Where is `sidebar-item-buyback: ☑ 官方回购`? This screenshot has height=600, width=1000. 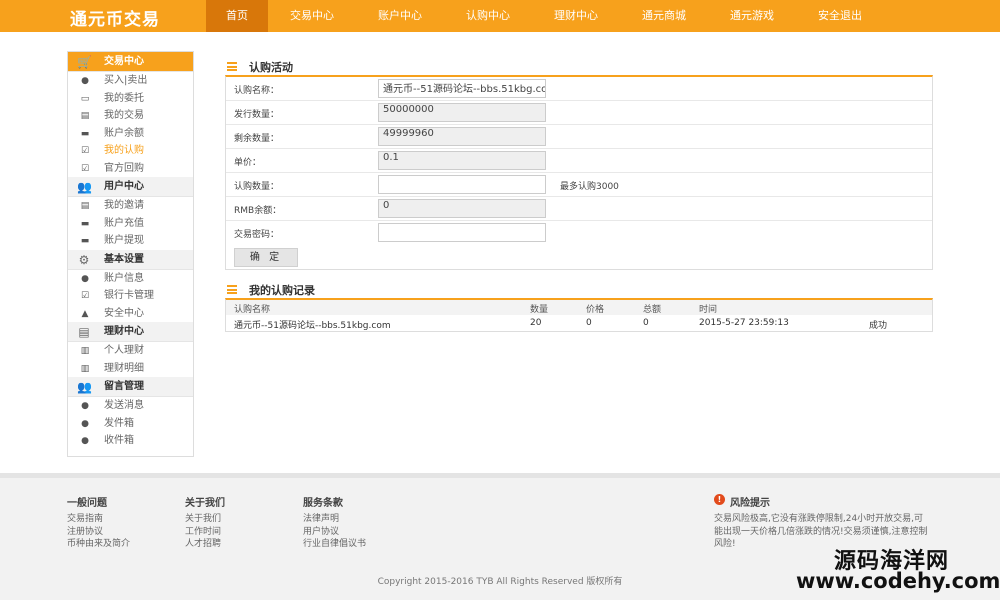 sidebar-item-buyback: ☑ 官方回购 is located at coordinates (130, 169).